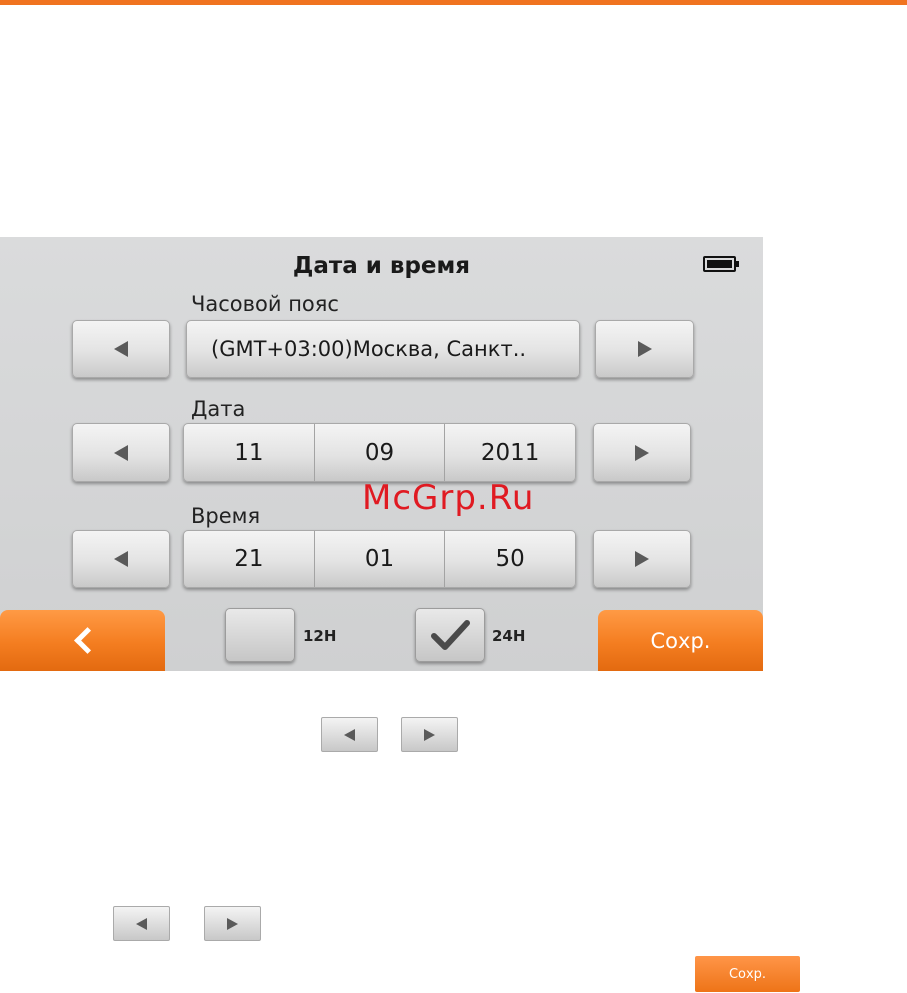  I want to click on timezone-prev-button, so click(121, 349).